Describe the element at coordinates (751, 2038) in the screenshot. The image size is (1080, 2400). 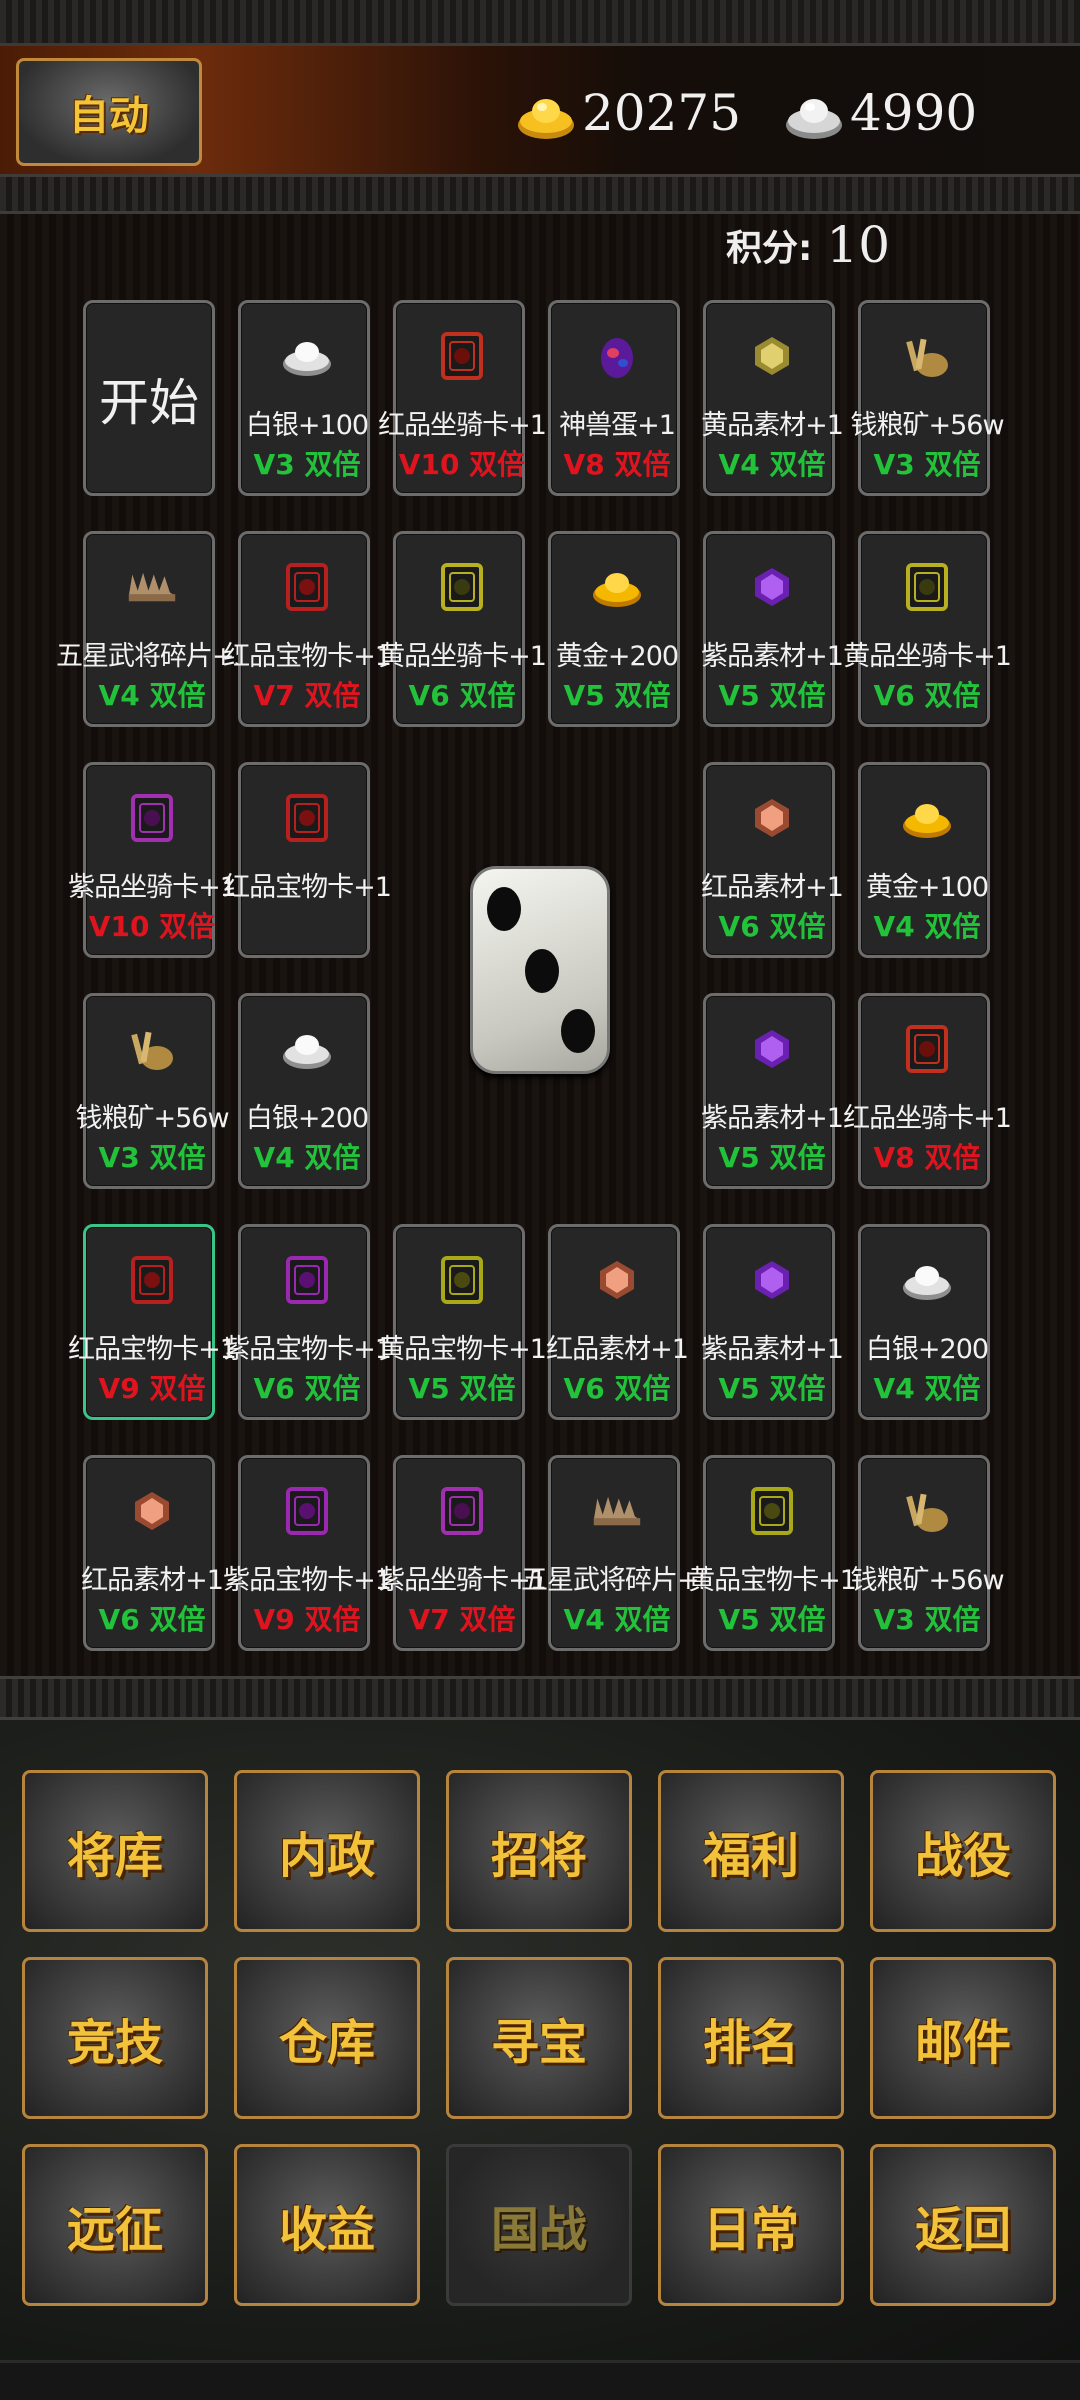
I see `menu-button: 排名` at that location.